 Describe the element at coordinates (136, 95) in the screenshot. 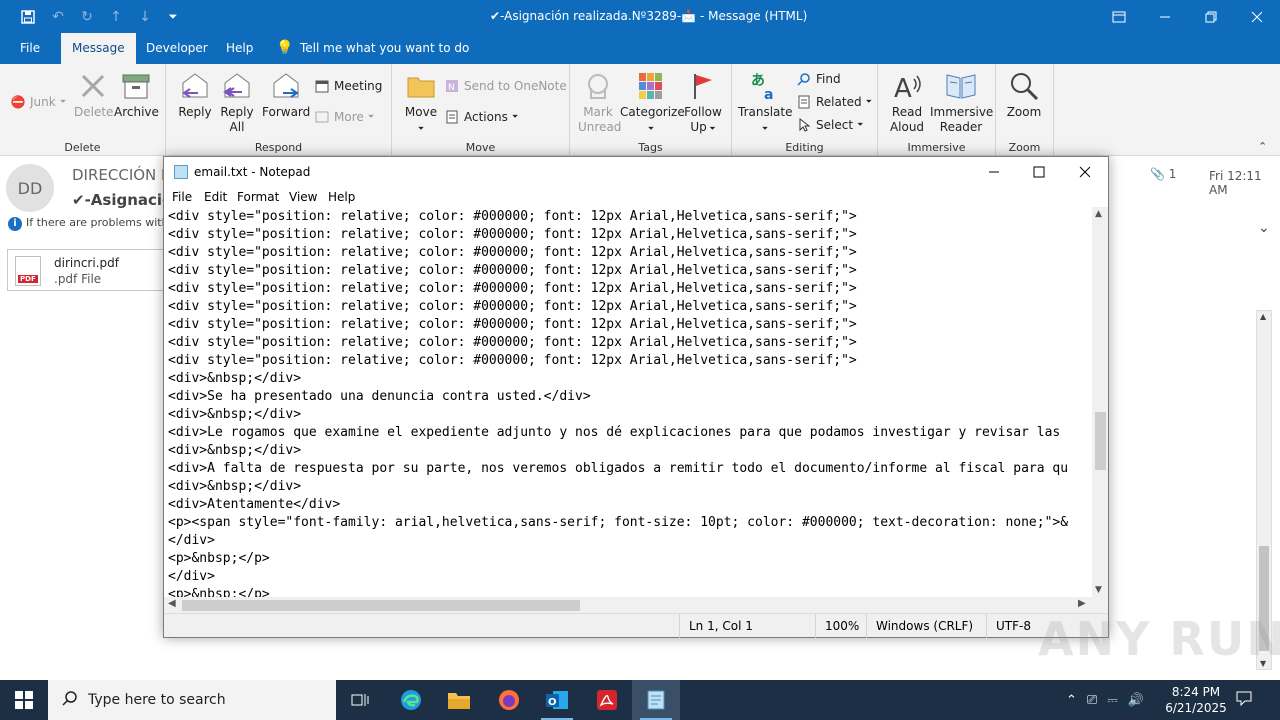

I see `archive-button: Archive` at that location.